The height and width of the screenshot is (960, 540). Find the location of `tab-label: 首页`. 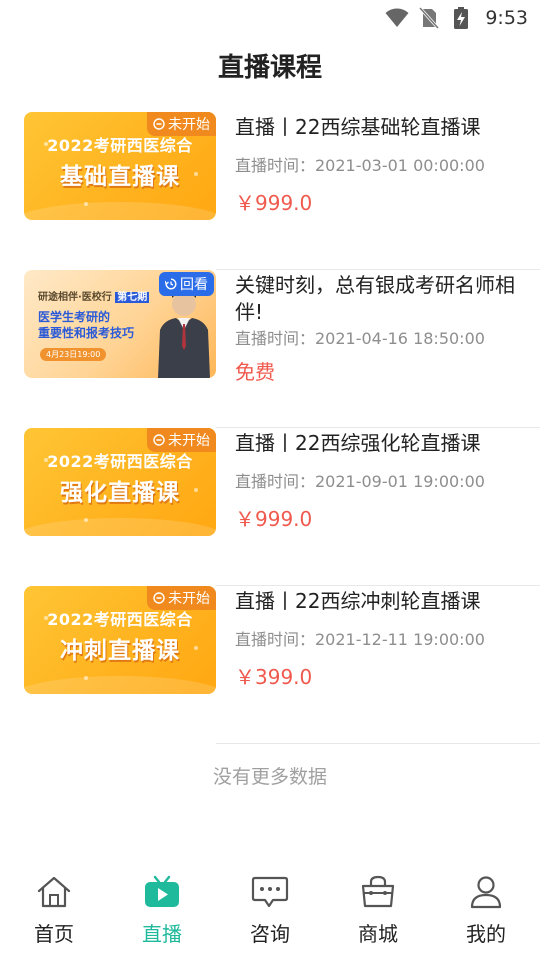

tab-label: 首页 is located at coordinates (54, 934).